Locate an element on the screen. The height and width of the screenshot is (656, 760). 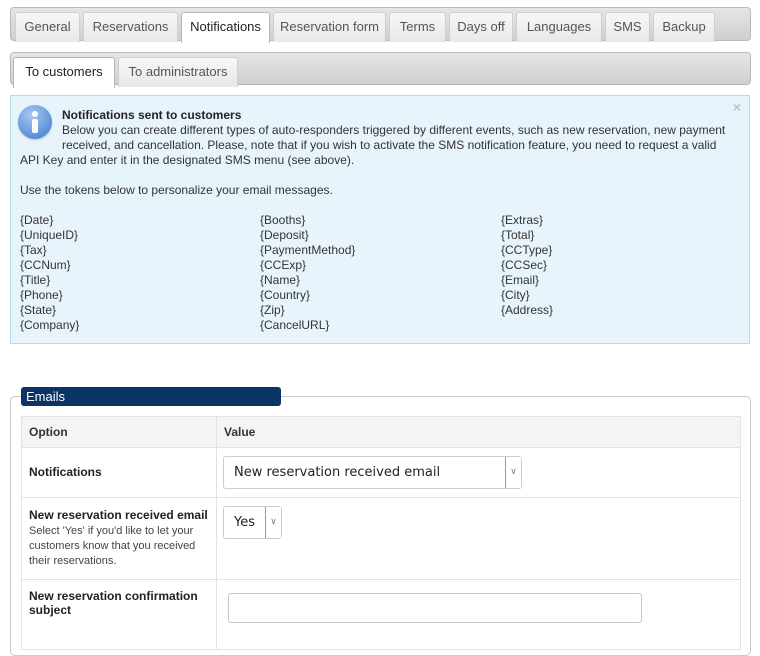
option-label: New reservation confirmation subject is located at coordinates (113, 603).